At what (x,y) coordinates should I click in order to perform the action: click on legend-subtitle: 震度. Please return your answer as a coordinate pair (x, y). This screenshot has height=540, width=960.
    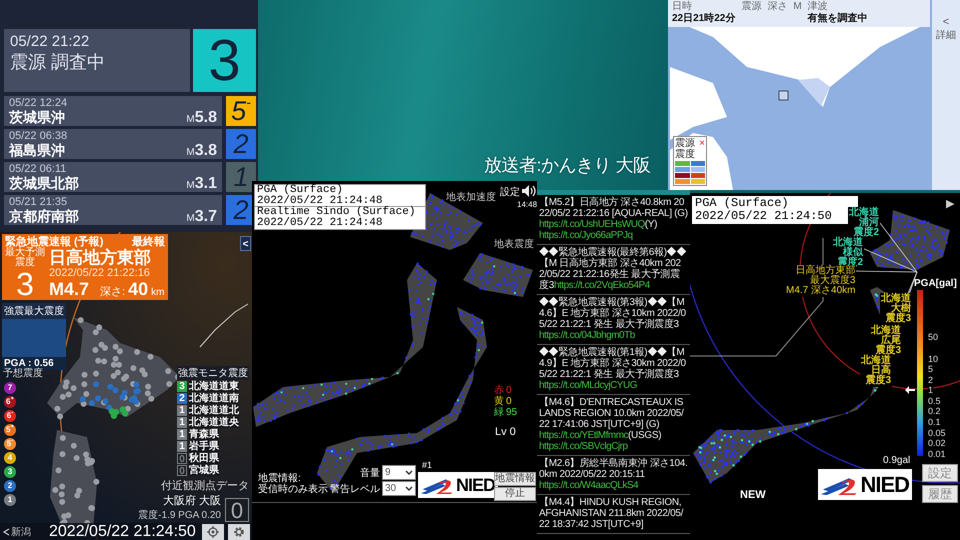
    Looking at the image, I should click on (685, 154).